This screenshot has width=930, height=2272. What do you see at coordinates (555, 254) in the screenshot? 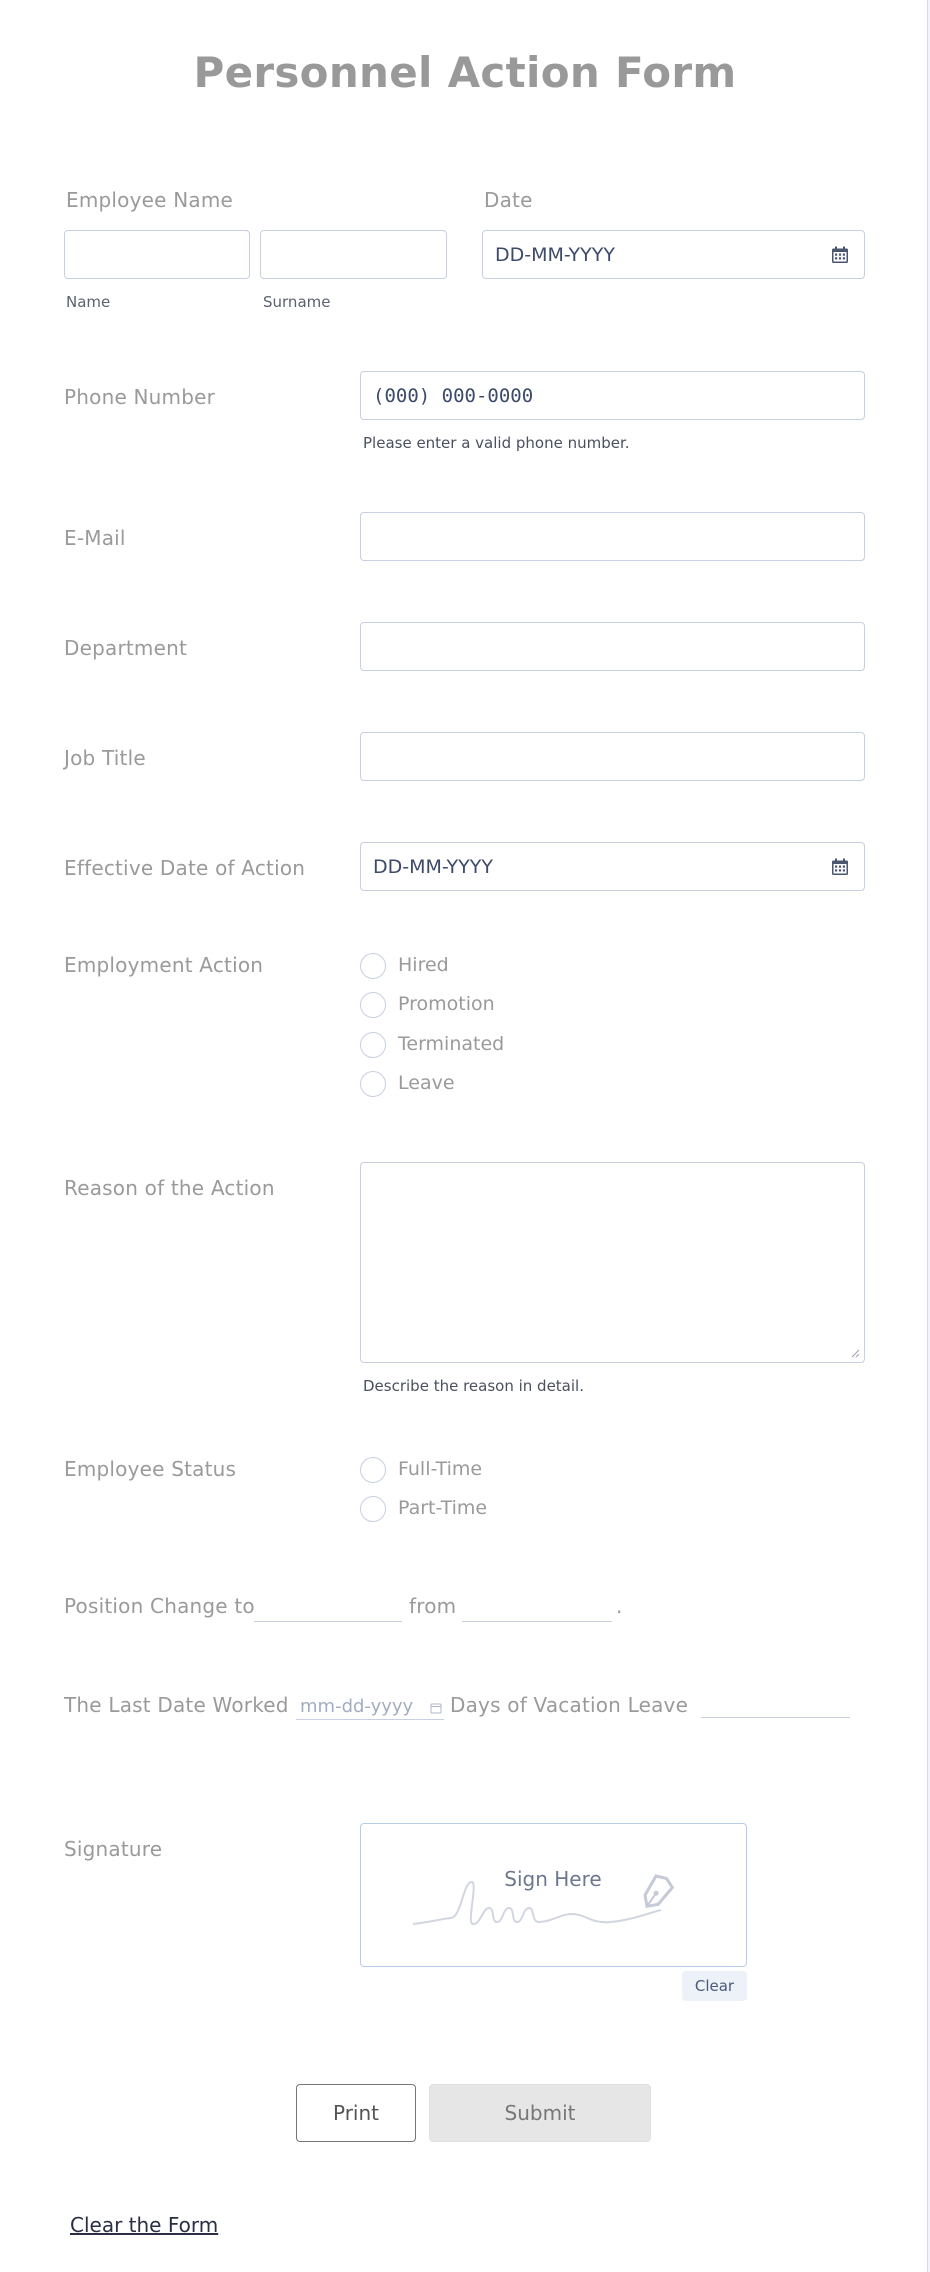
I see `date-placeholder: DD-MM-YYYY` at bounding box center [555, 254].